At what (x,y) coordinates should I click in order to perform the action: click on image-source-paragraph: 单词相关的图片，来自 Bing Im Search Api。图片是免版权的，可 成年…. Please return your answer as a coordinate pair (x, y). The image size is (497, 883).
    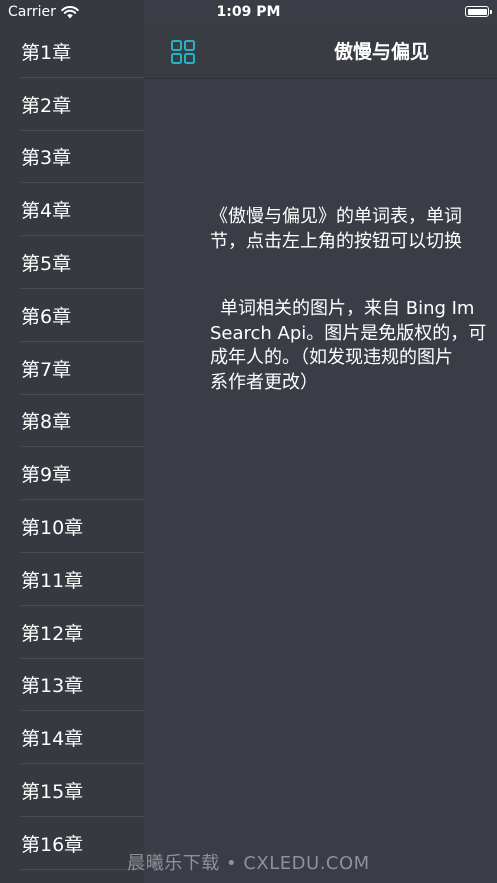
    Looking at the image, I should click on (353, 346).